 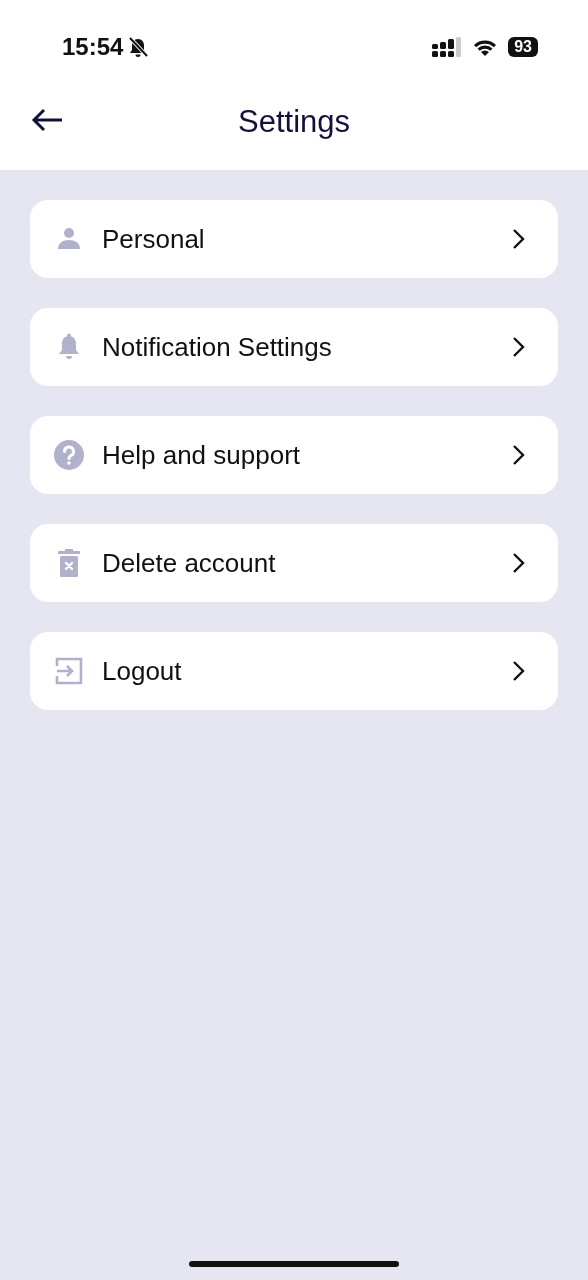 I want to click on back-arrow-icon, so click(x=47, y=120).